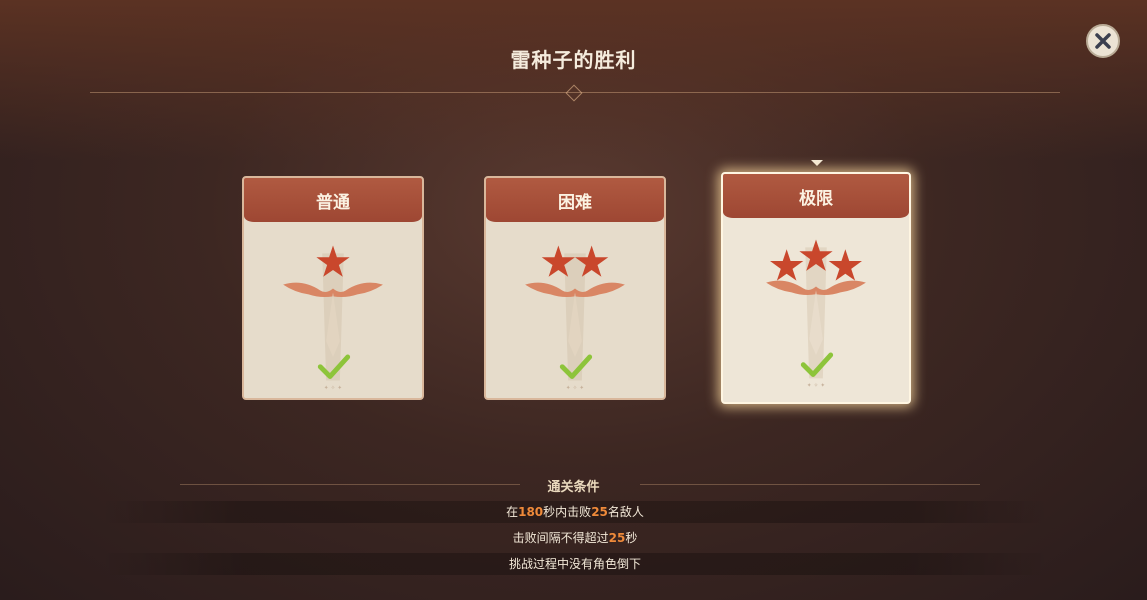 This screenshot has width=1147, height=600. I want to click on condition-text: 秒, so click(631, 538).